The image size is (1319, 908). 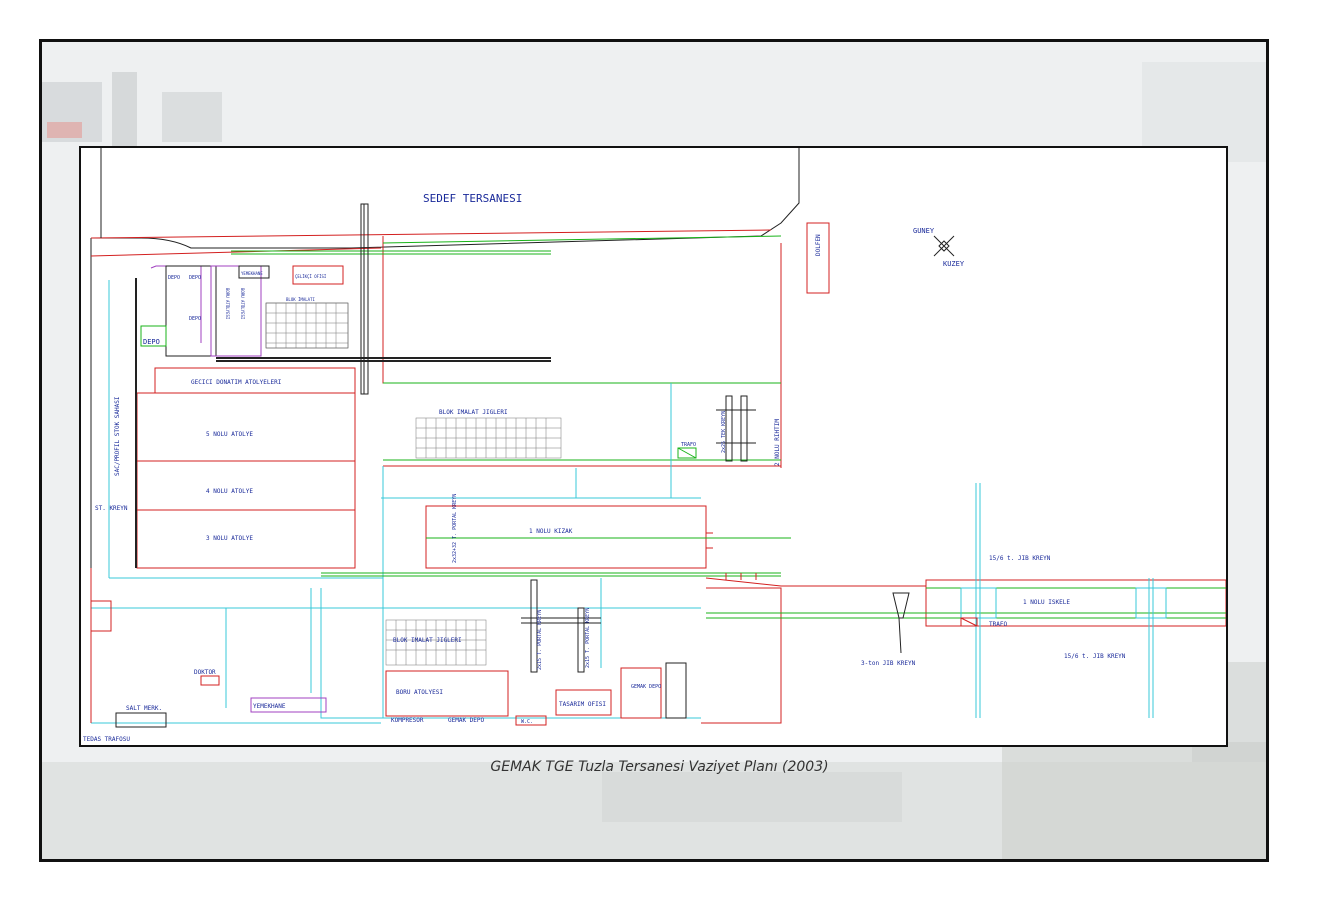 What do you see at coordinates (227, 304) in the screenshot?
I see `label-boru-atolyesi-v: BORU ATÖLYESİ` at bounding box center [227, 304].